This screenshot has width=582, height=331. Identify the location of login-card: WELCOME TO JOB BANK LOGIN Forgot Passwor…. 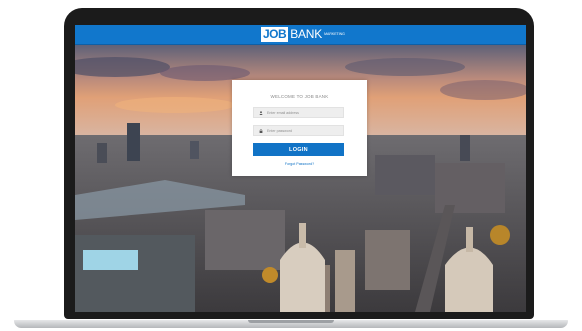
(299, 128).